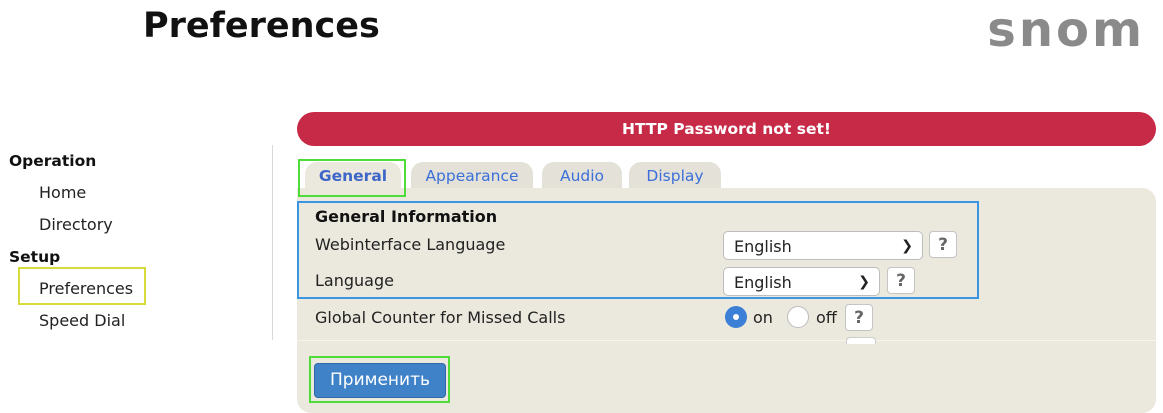  I want to click on password-warning-banner: HTTP Password not set!, so click(726, 129).